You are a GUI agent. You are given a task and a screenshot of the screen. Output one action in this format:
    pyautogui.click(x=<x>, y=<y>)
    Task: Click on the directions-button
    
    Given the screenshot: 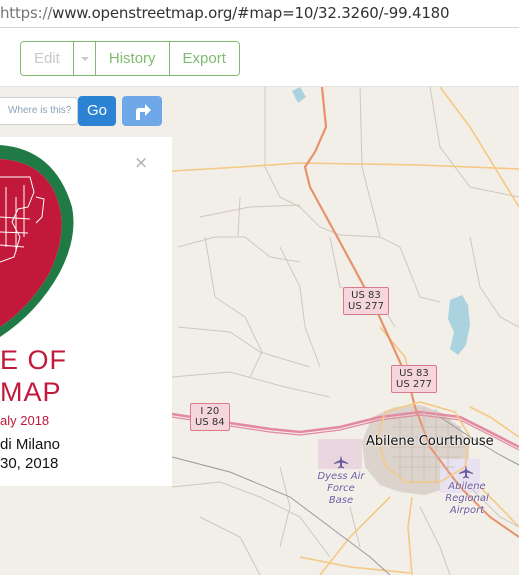 What is the action you would take?
    pyautogui.click(x=142, y=111)
    